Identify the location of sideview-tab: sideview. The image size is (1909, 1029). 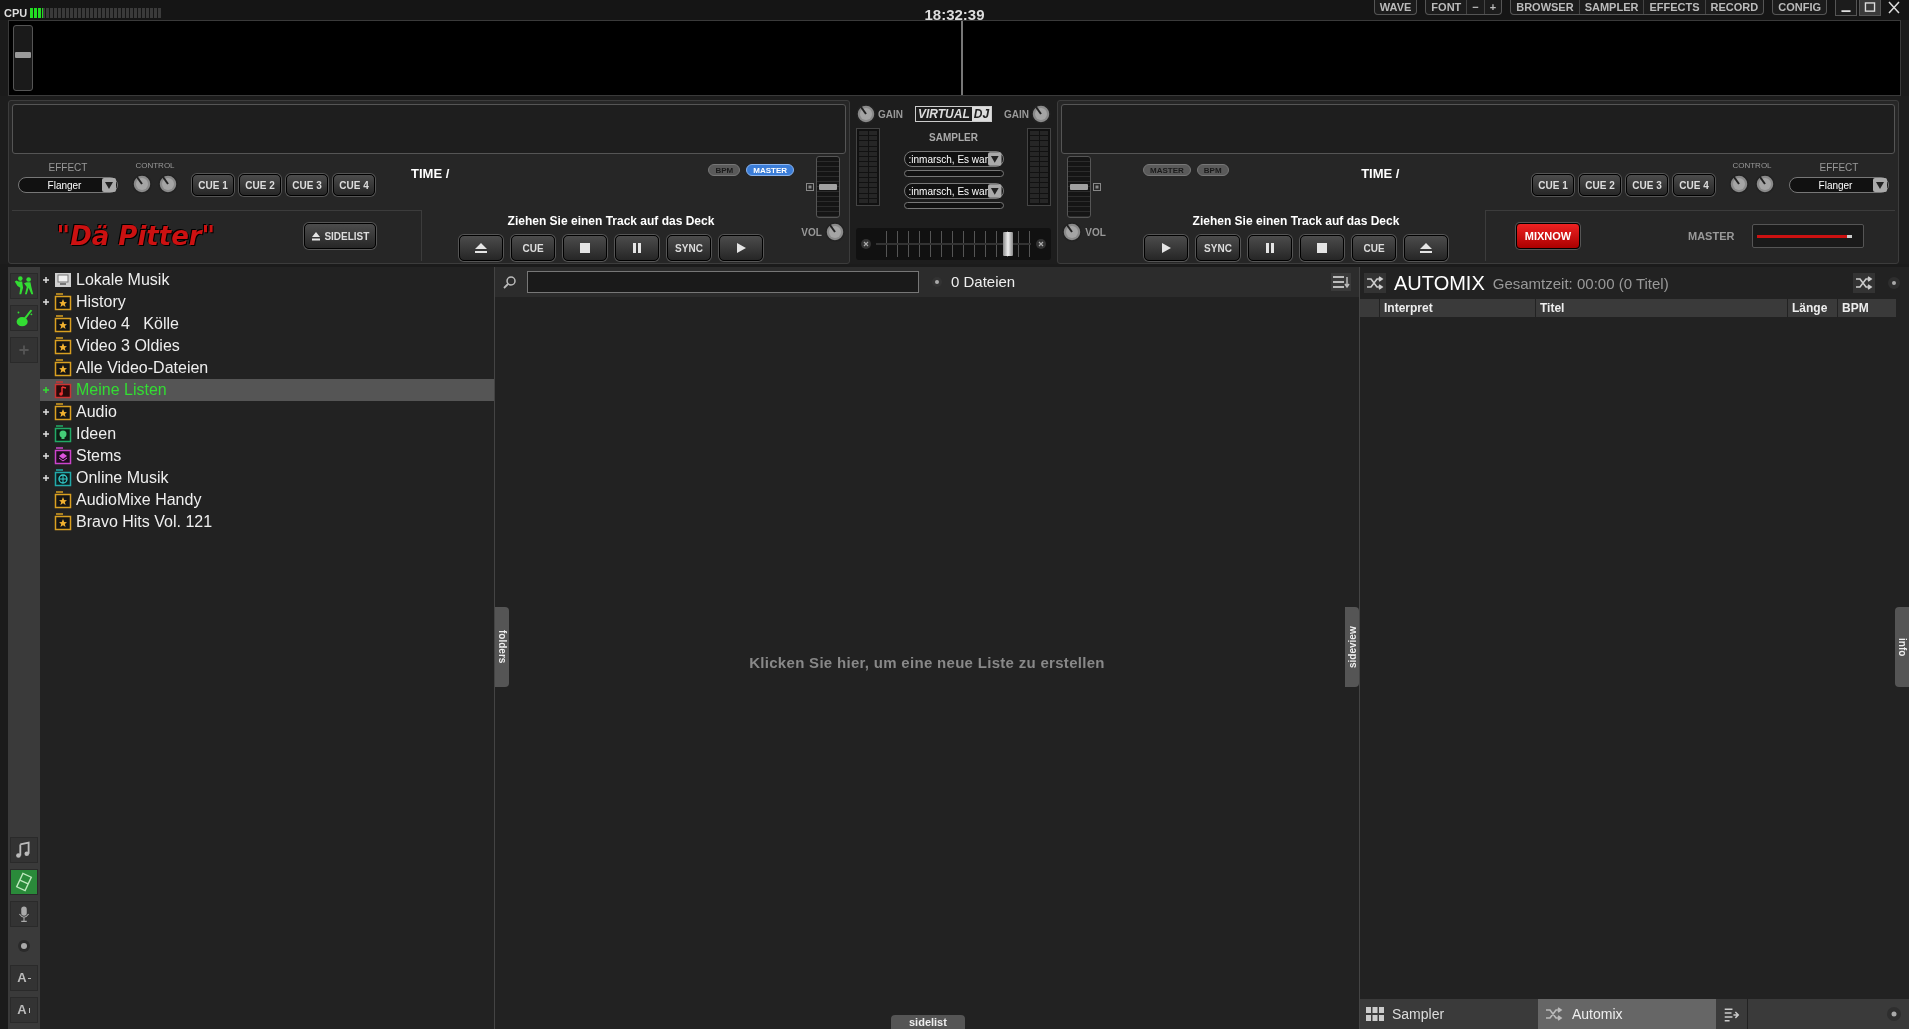
(1352, 647).